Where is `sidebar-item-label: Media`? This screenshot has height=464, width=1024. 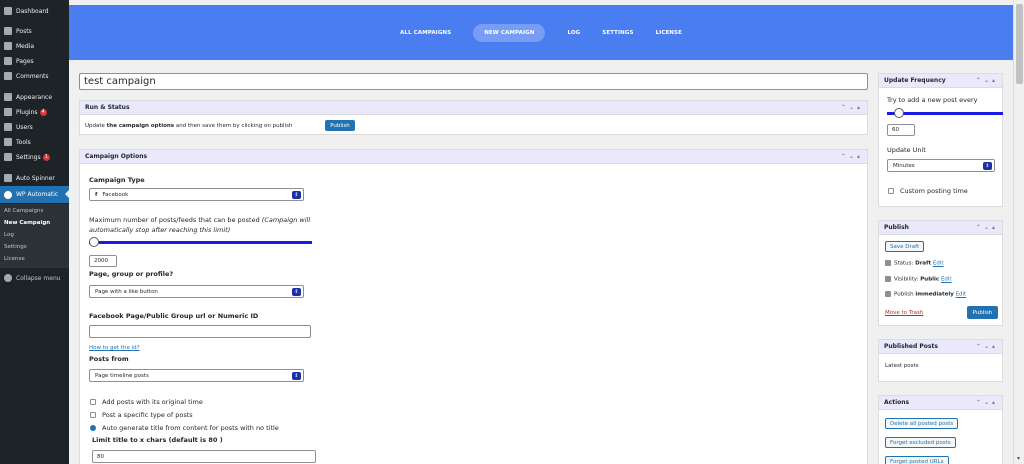 sidebar-item-label: Media is located at coordinates (25, 46).